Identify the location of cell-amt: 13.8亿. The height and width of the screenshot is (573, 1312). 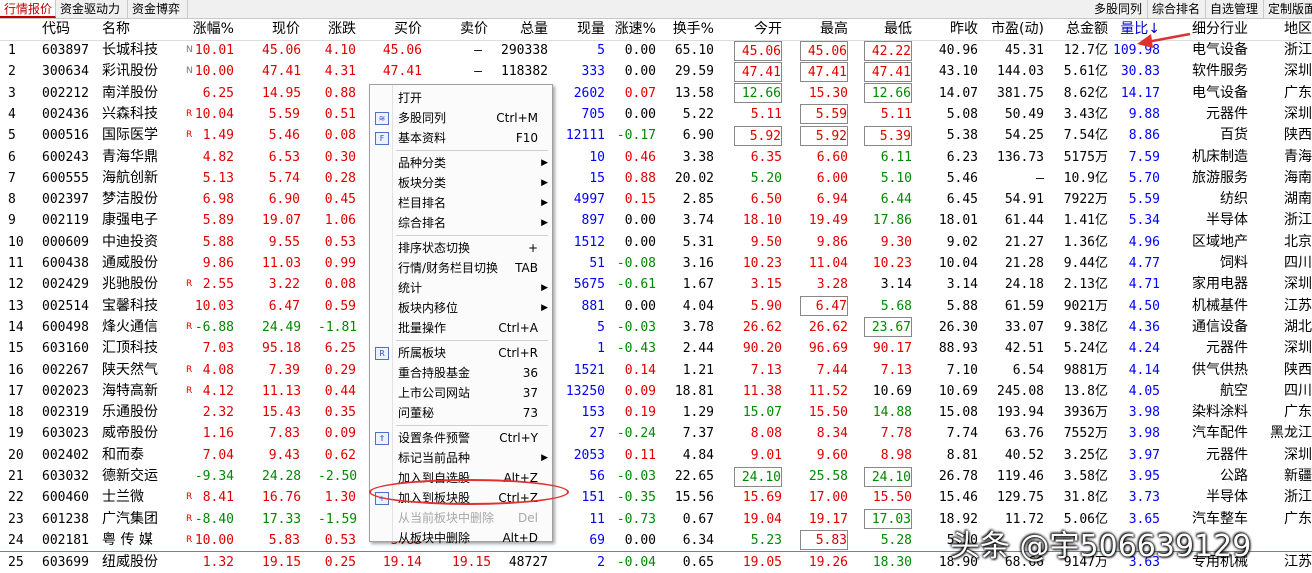
(1085, 391).